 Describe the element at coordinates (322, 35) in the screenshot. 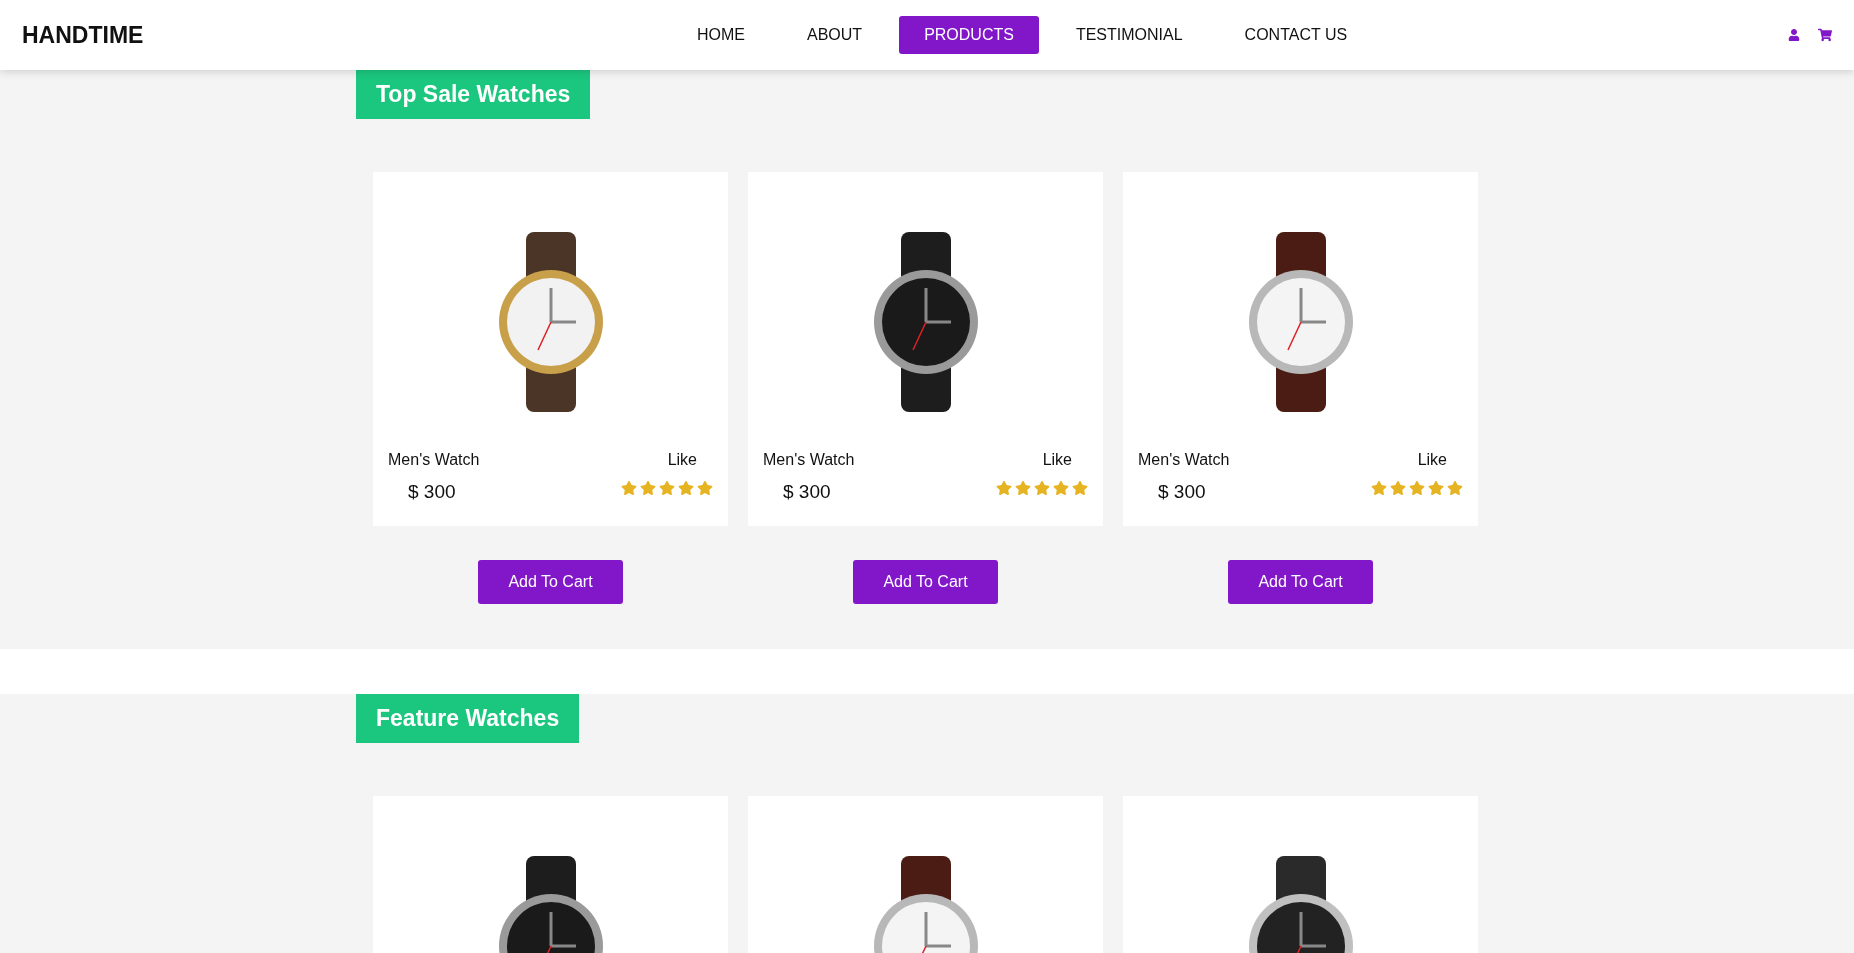

I see `site-logo: HANDTIME` at that location.